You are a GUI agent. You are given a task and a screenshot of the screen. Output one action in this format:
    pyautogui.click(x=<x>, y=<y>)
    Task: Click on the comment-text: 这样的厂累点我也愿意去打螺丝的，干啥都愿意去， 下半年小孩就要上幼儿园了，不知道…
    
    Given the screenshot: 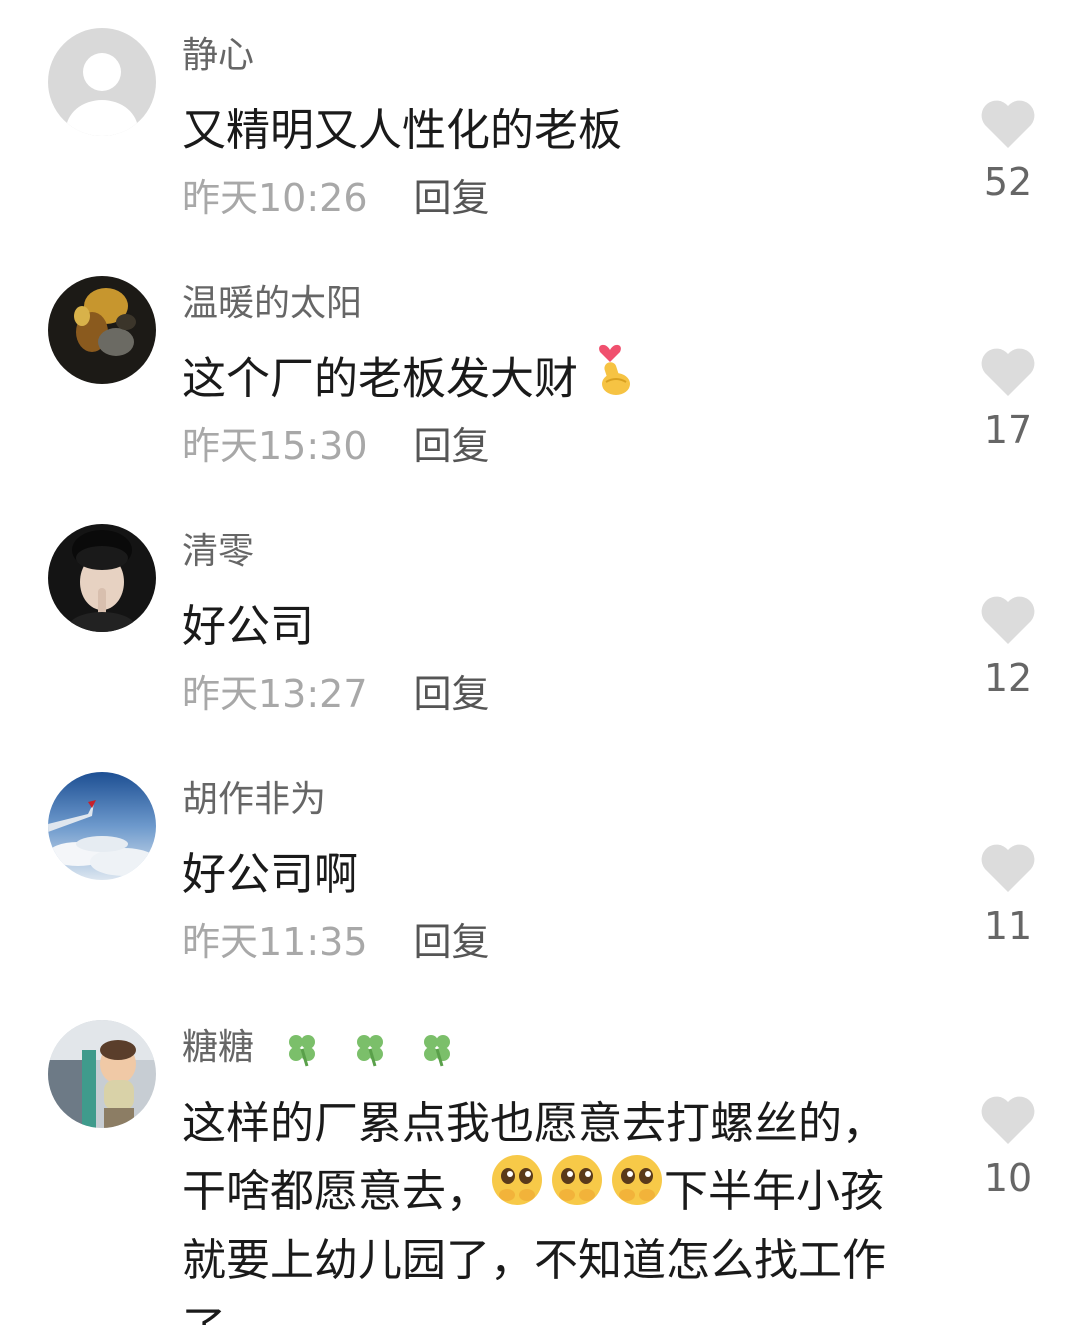 What is the action you would take?
    pyautogui.click(x=547, y=1207)
    